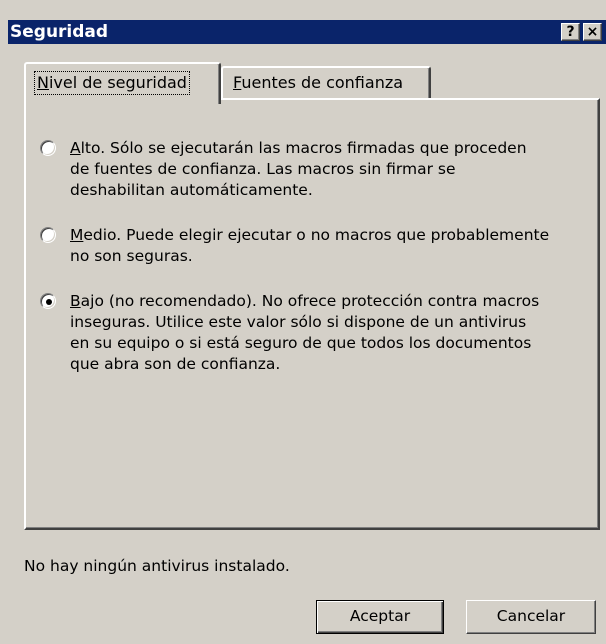 This screenshot has width=606, height=644. I want to click on radio-selected-dot, so click(49, 302).